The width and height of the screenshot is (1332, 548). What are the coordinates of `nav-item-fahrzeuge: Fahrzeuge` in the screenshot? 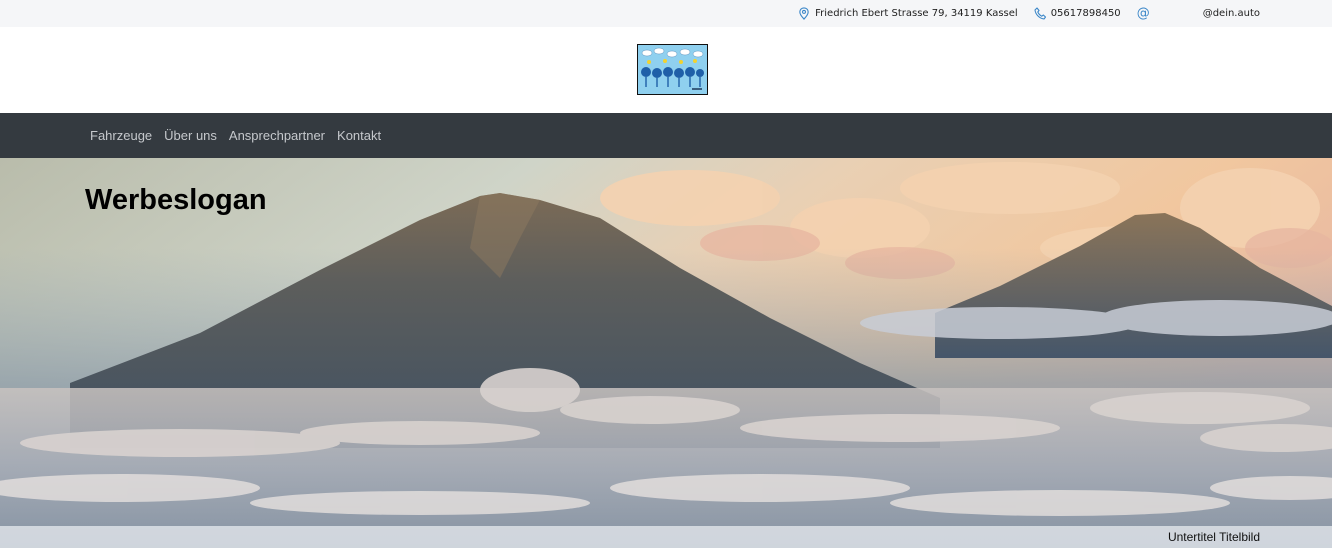 It's located at (121, 135).